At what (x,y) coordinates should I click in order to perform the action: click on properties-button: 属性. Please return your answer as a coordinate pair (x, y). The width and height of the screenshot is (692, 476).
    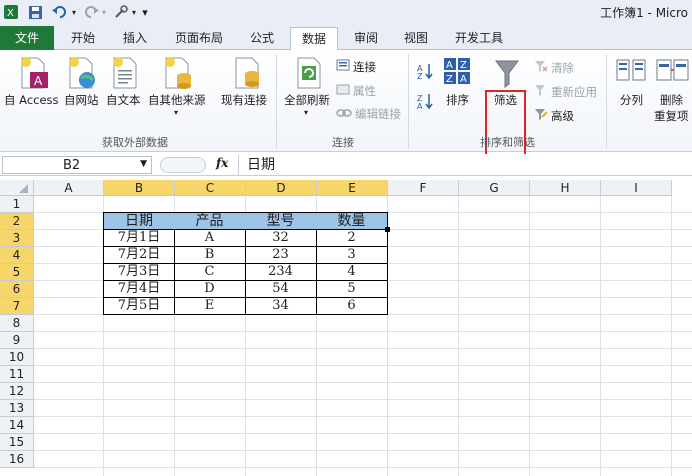
    Looking at the image, I should click on (356, 90).